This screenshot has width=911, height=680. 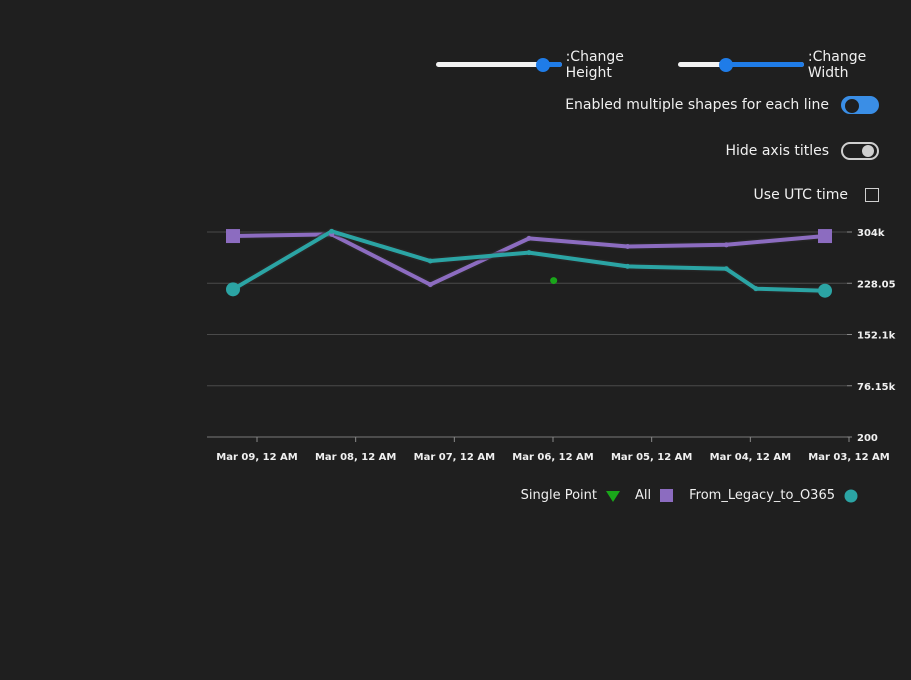 I want to click on chart-legend: Single Point All From_Legacy_to_O365, so click(x=697, y=495).